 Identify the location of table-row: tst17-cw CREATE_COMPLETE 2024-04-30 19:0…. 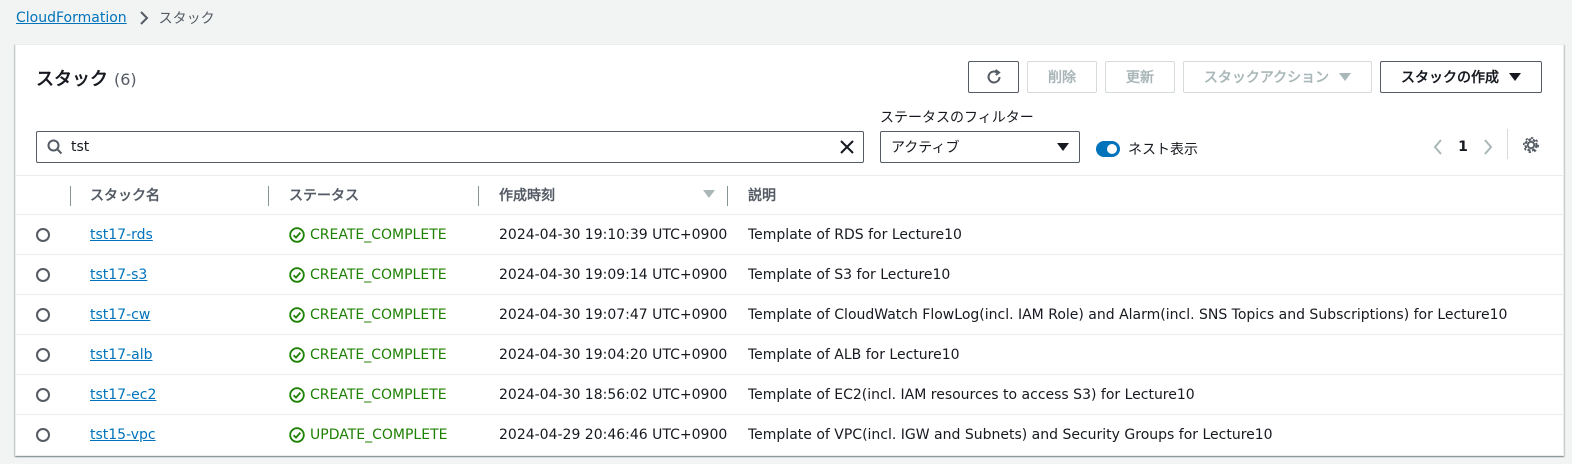
(789, 315).